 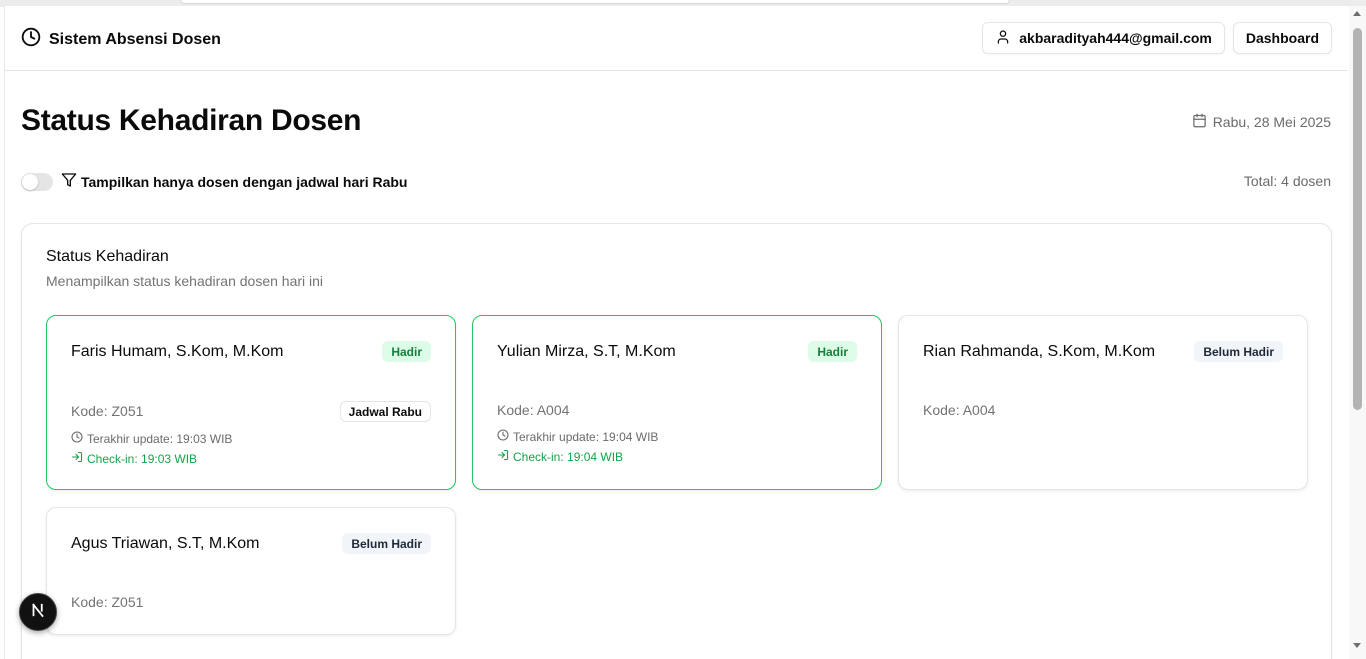 I want to click on scroll-down-arrow, so click(x=1357, y=645).